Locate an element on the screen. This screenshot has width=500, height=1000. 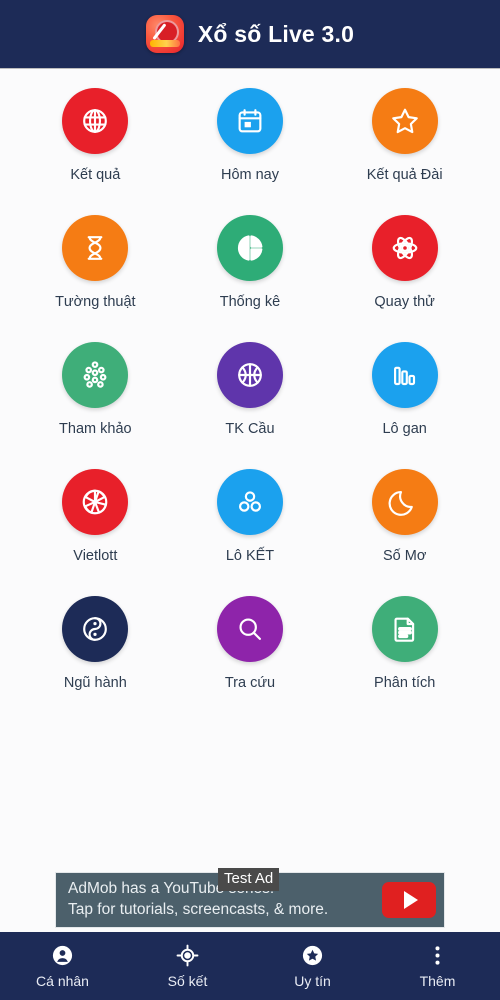
grid-tile-lô-kết: Lô KẾT is located at coordinates (250, 532).